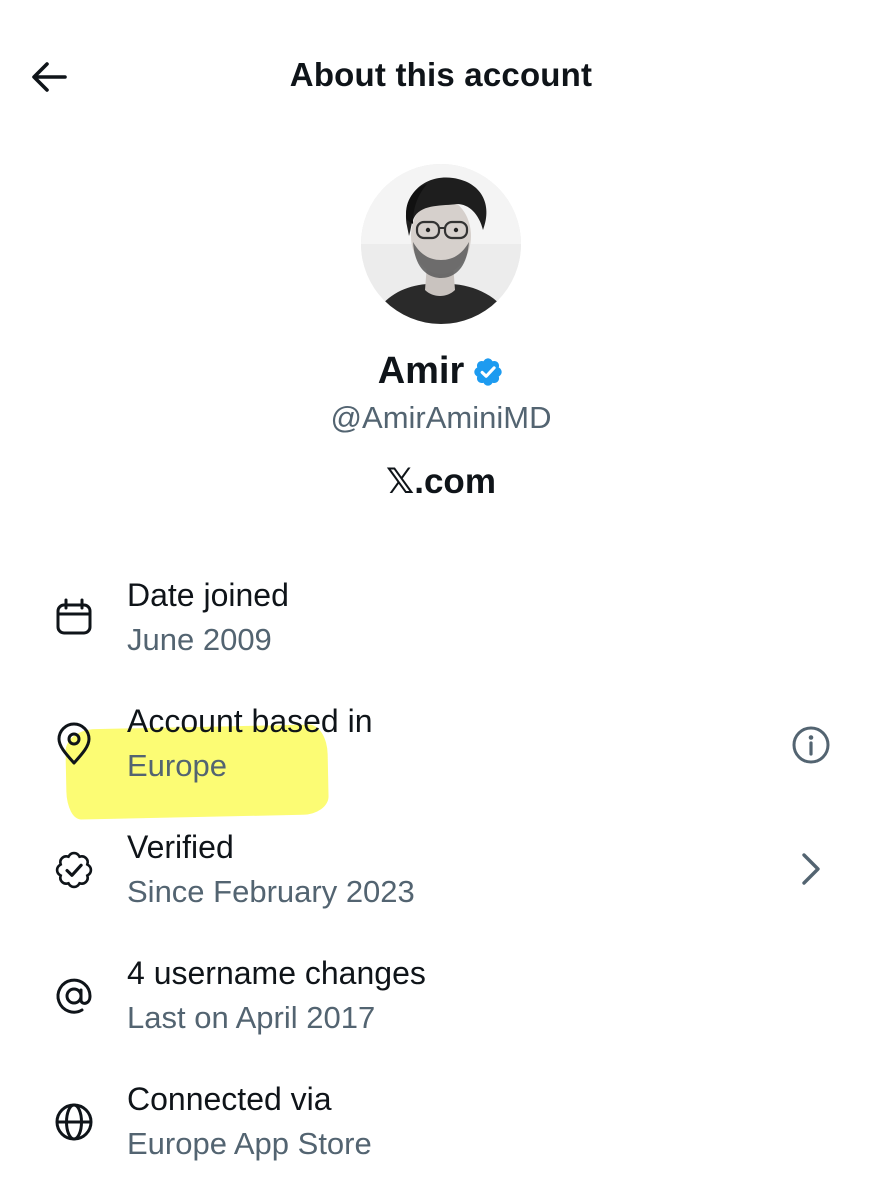 This screenshot has width=882, height=1199. What do you see at coordinates (441, 879) in the screenshot?
I see `detail-row-verified: Verified Since February 2023` at bounding box center [441, 879].